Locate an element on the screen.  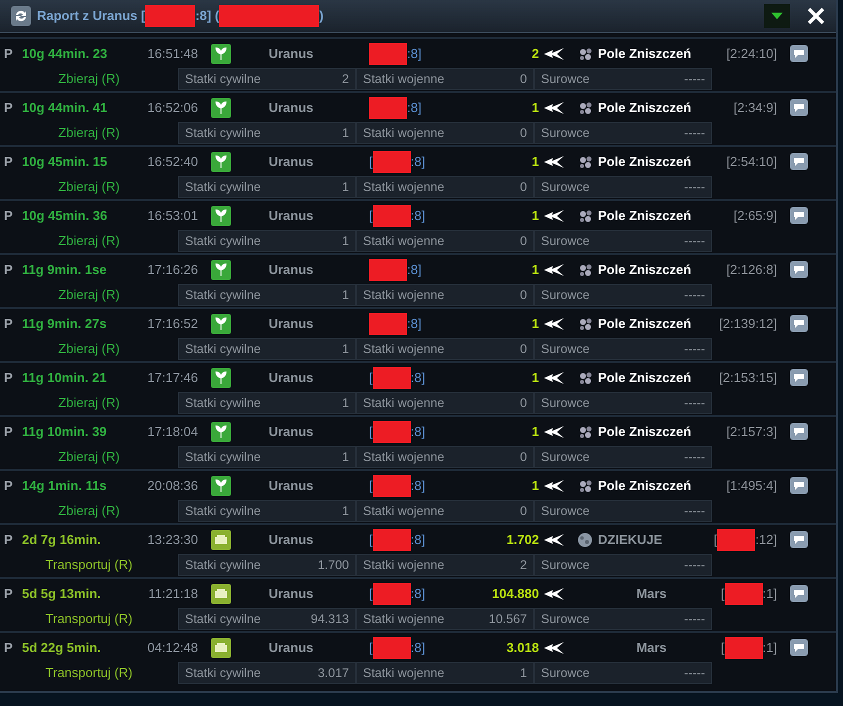
value-text: 1.700 is located at coordinates (333, 565).